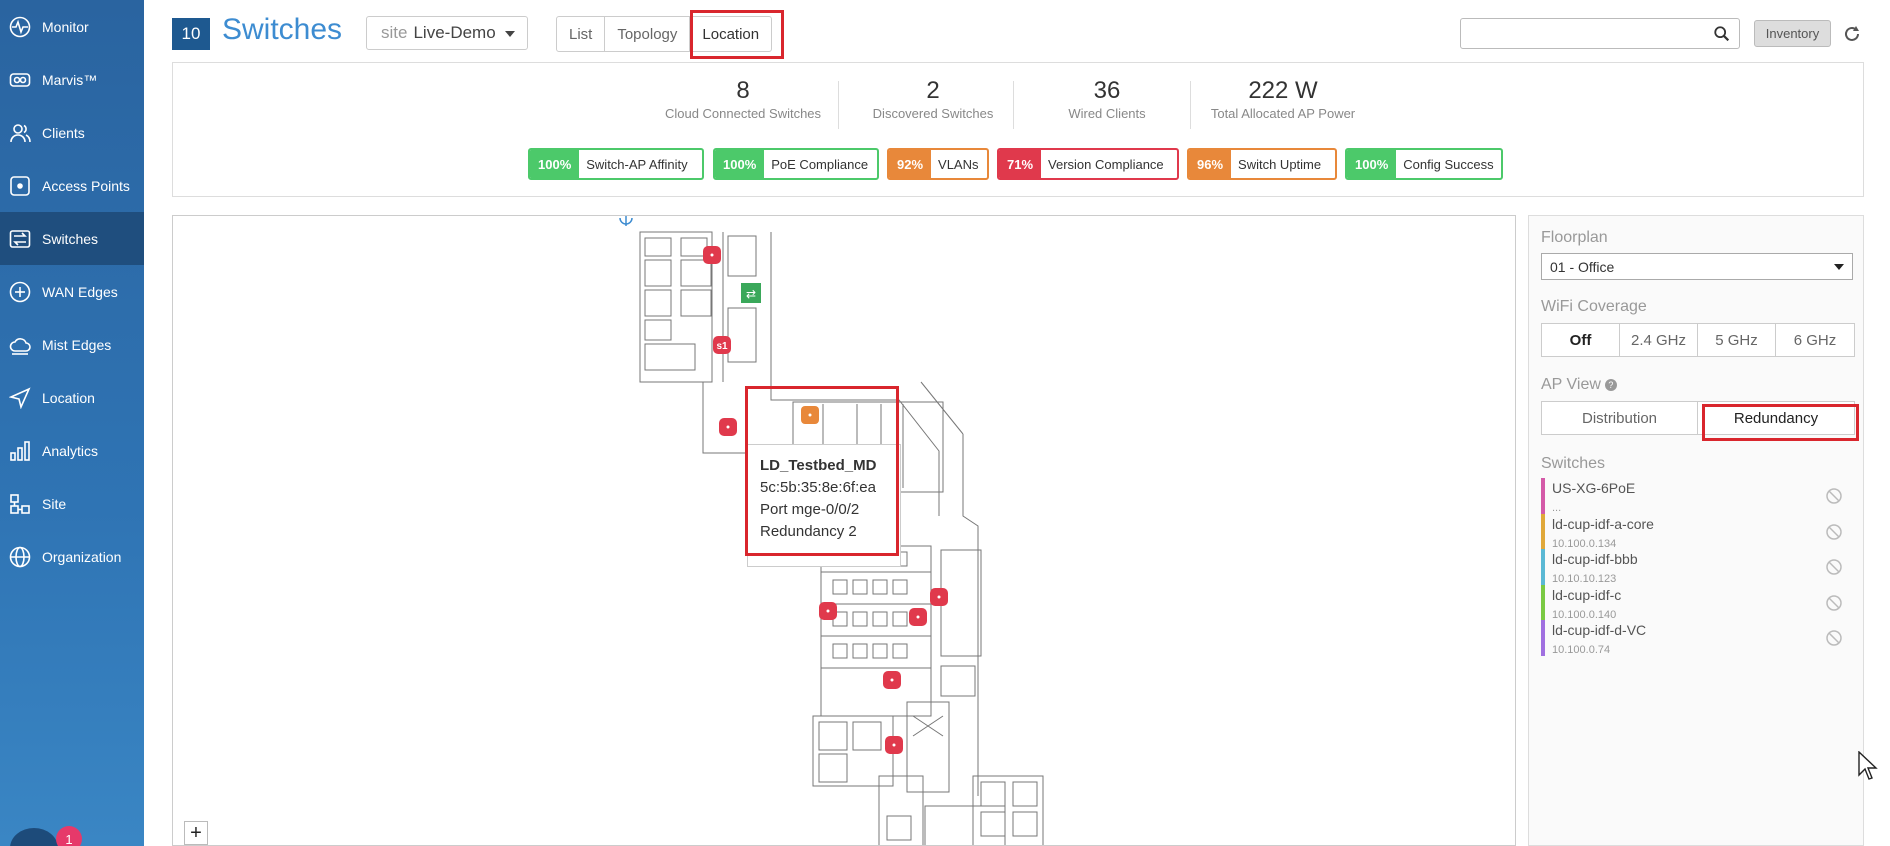 The image size is (1890, 846). What do you see at coordinates (1372, 164) in the screenshot?
I see `sle-percent: 100%` at bounding box center [1372, 164].